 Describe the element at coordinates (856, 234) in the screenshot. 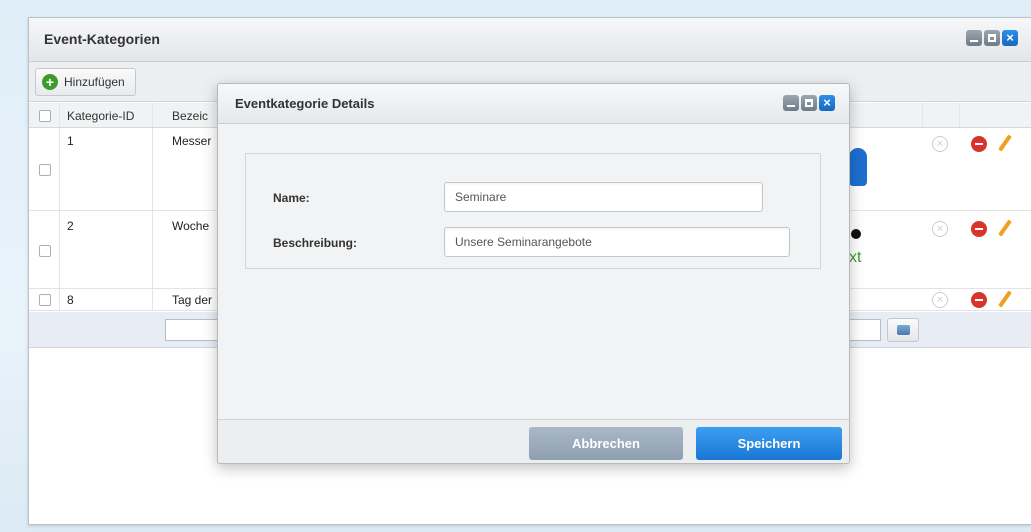

I see `plus-icon` at that location.